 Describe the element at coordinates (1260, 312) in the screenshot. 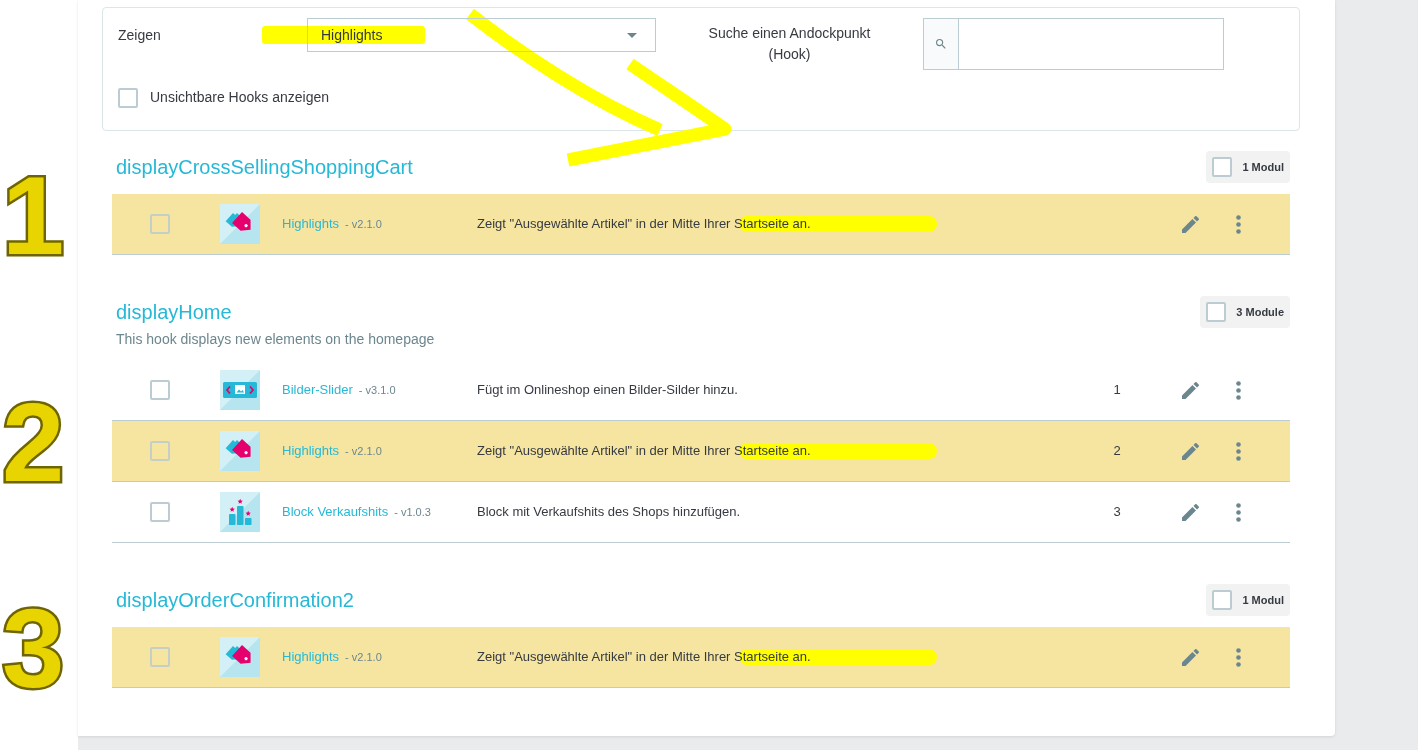

I see `module-count-label: 3 Module` at that location.